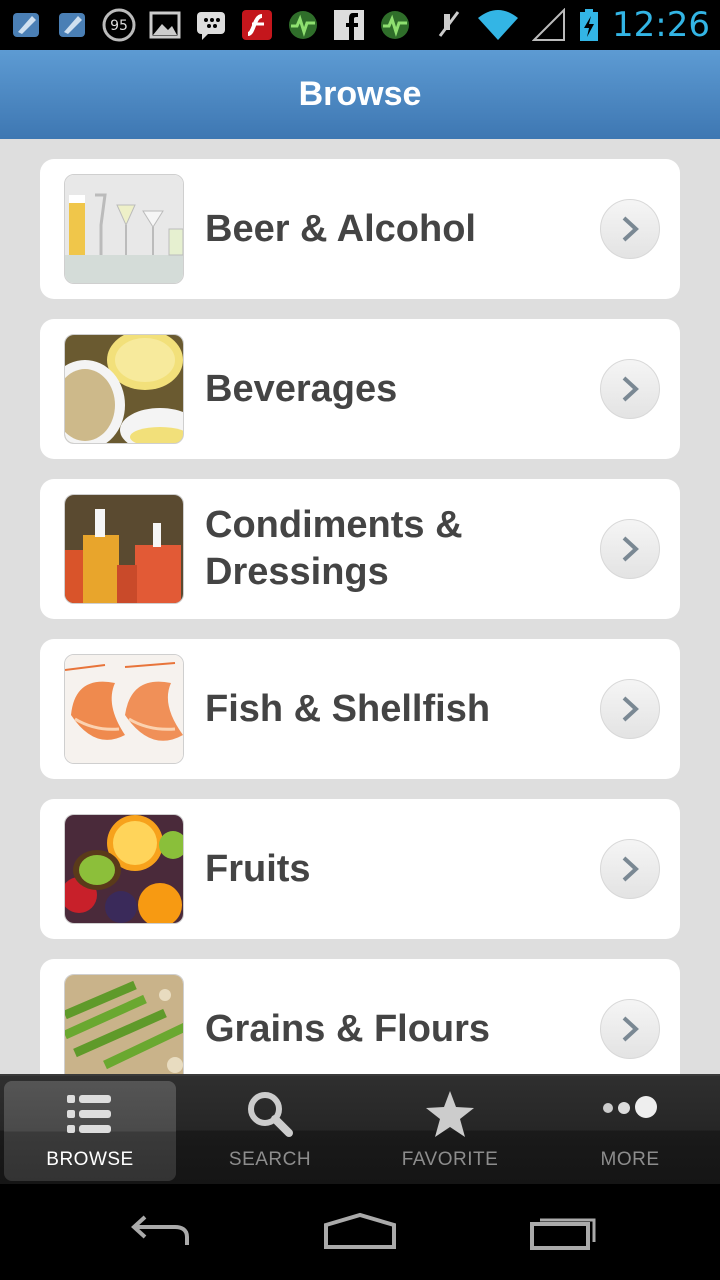 Image resolution: width=720 pixels, height=1280 pixels. I want to click on tab-label: BROWSE, so click(90, 1159).